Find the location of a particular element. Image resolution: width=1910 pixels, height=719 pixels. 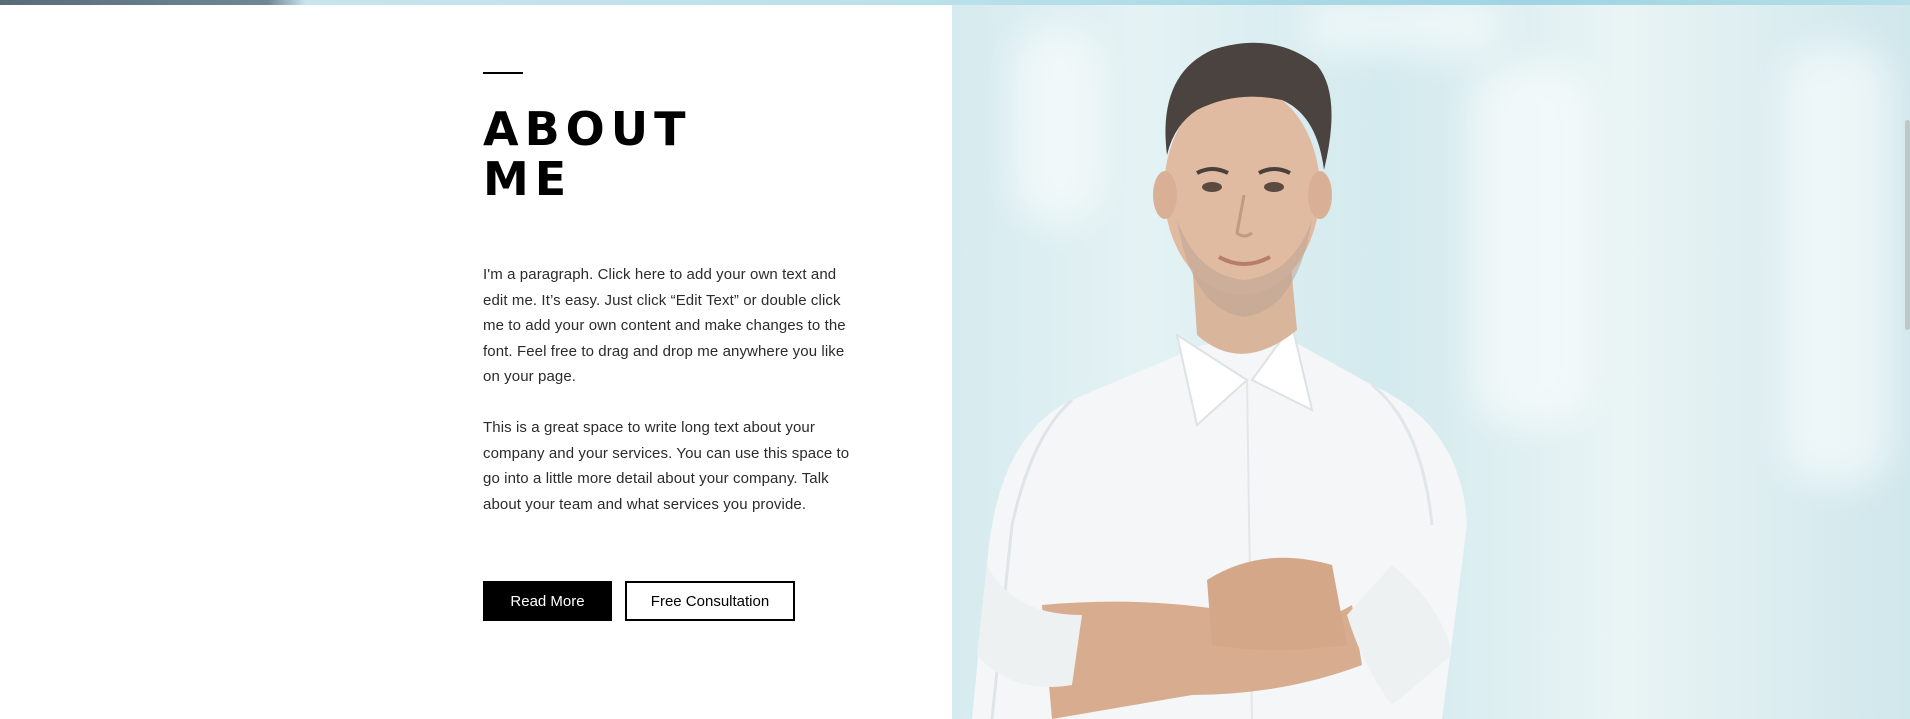

free-consultation-button: Free Consultation is located at coordinates (710, 601).